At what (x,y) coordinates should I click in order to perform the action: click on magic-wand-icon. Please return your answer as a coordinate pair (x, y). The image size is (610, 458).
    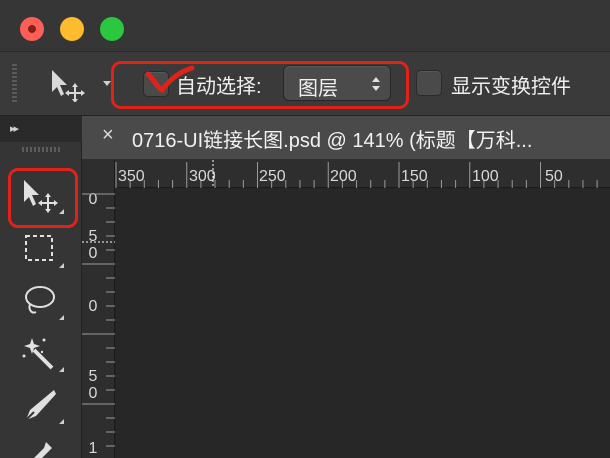
    Looking at the image, I should click on (38, 354).